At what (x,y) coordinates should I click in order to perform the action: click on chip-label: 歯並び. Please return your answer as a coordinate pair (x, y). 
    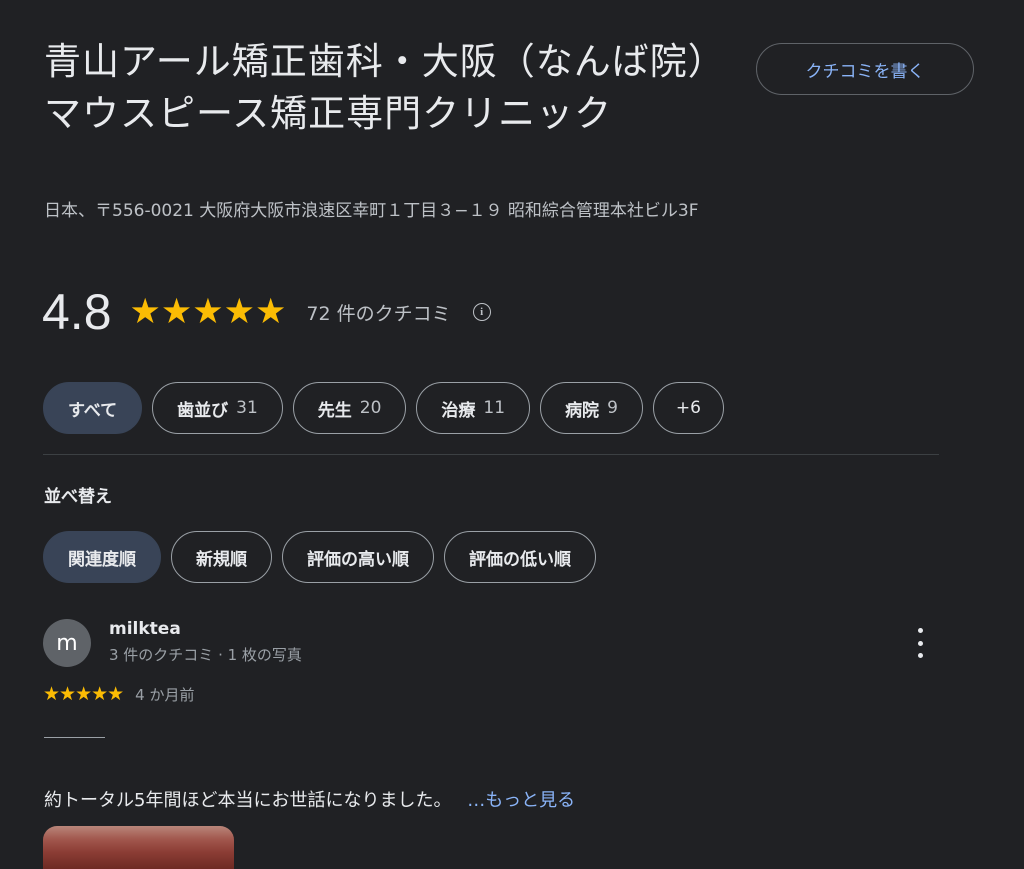
    Looking at the image, I should click on (203, 410).